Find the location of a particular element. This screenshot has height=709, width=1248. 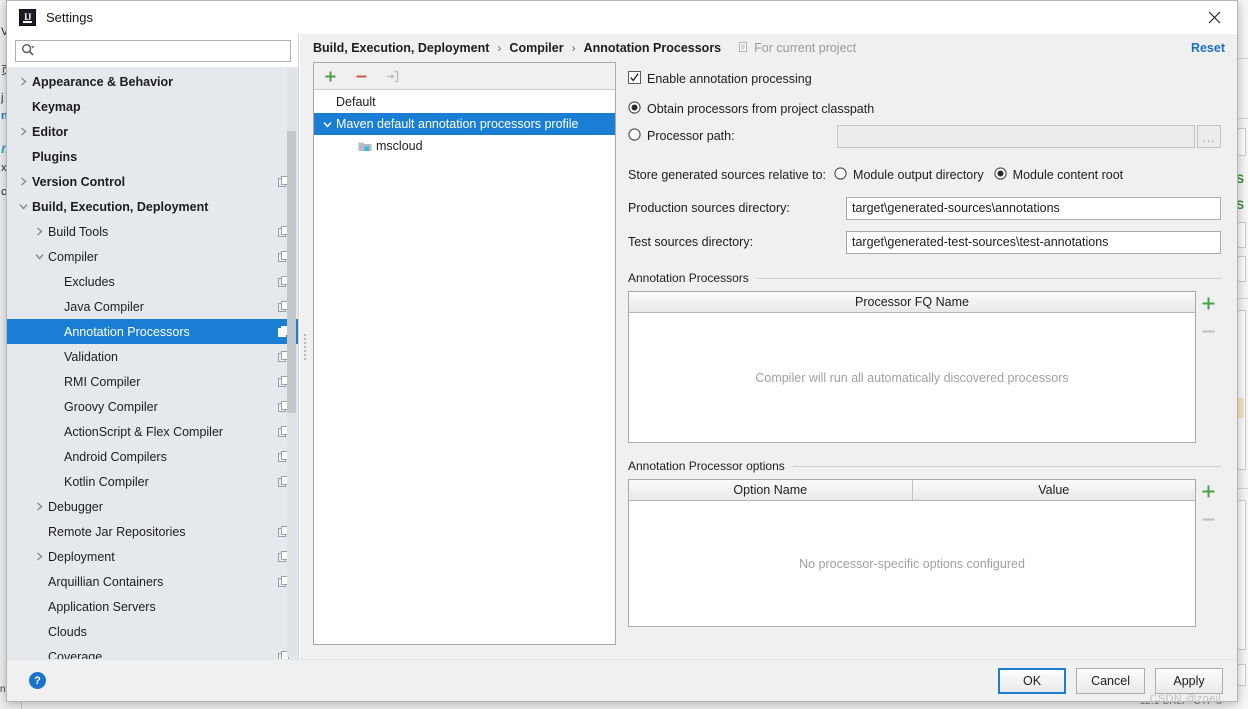

obtain-from-classpath-row: Obtain processors from project classpath is located at coordinates (924, 109).